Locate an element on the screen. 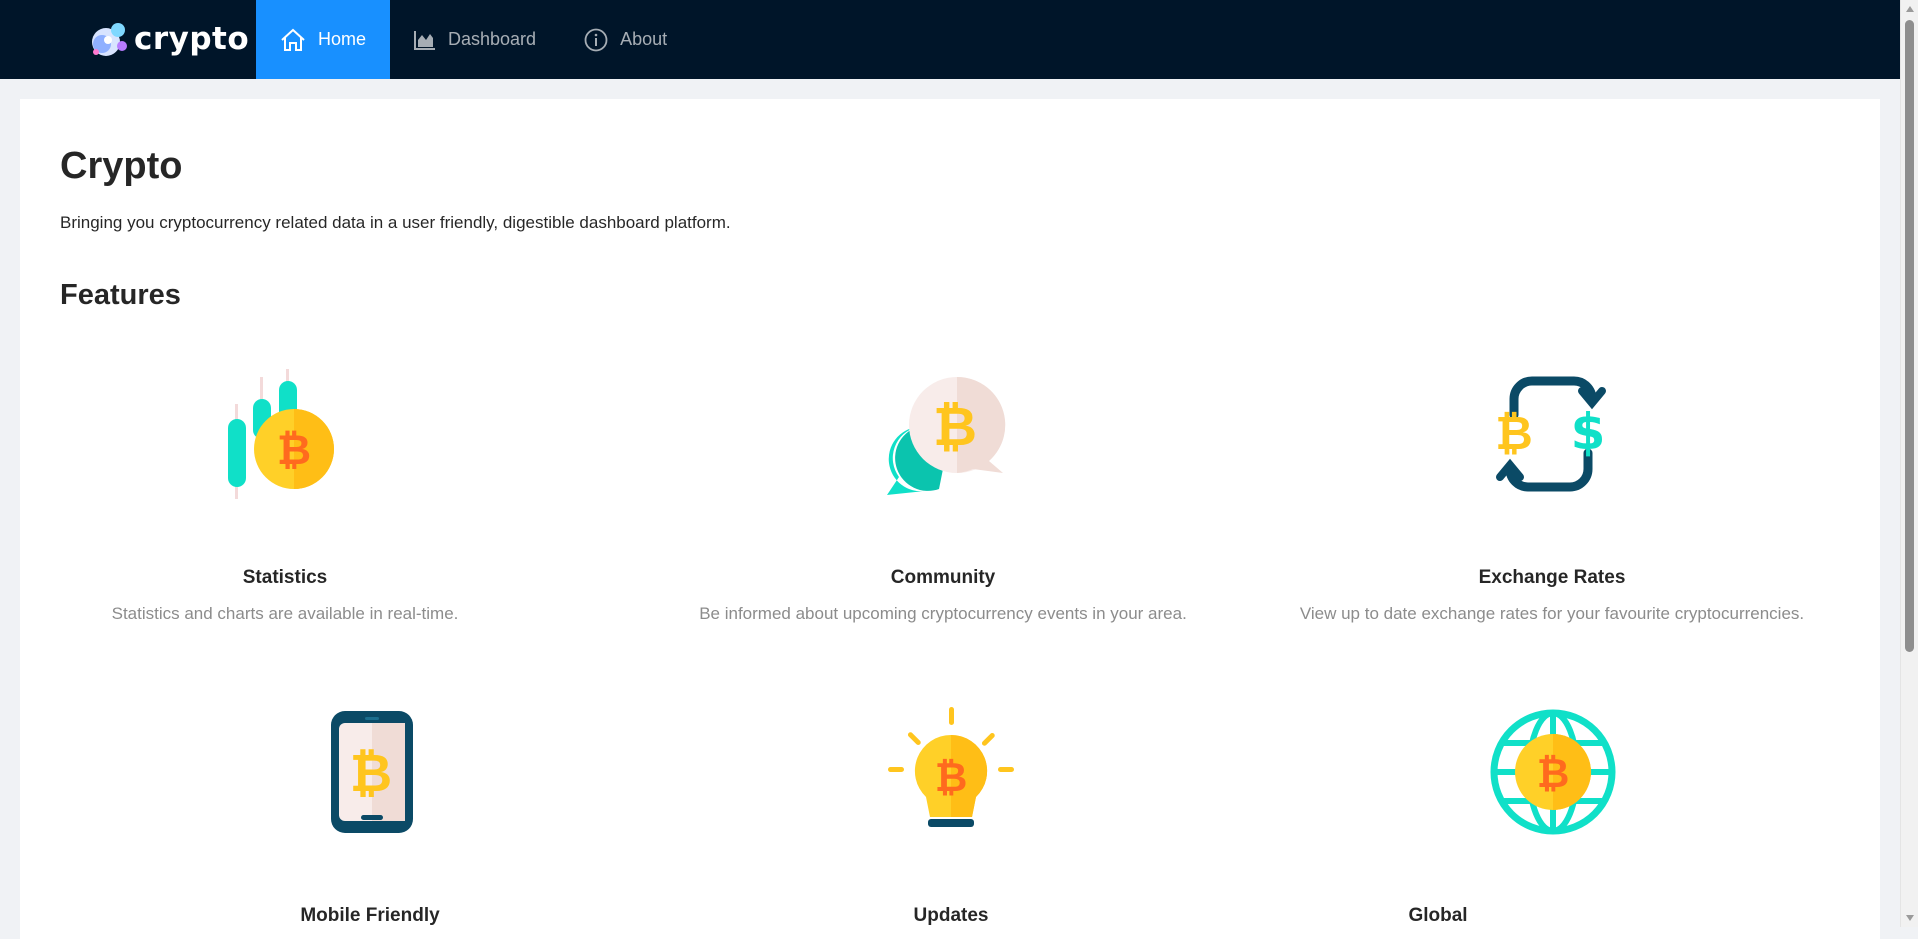  nav-dashboard-label: Dashboard is located at coordinates (492, 39).